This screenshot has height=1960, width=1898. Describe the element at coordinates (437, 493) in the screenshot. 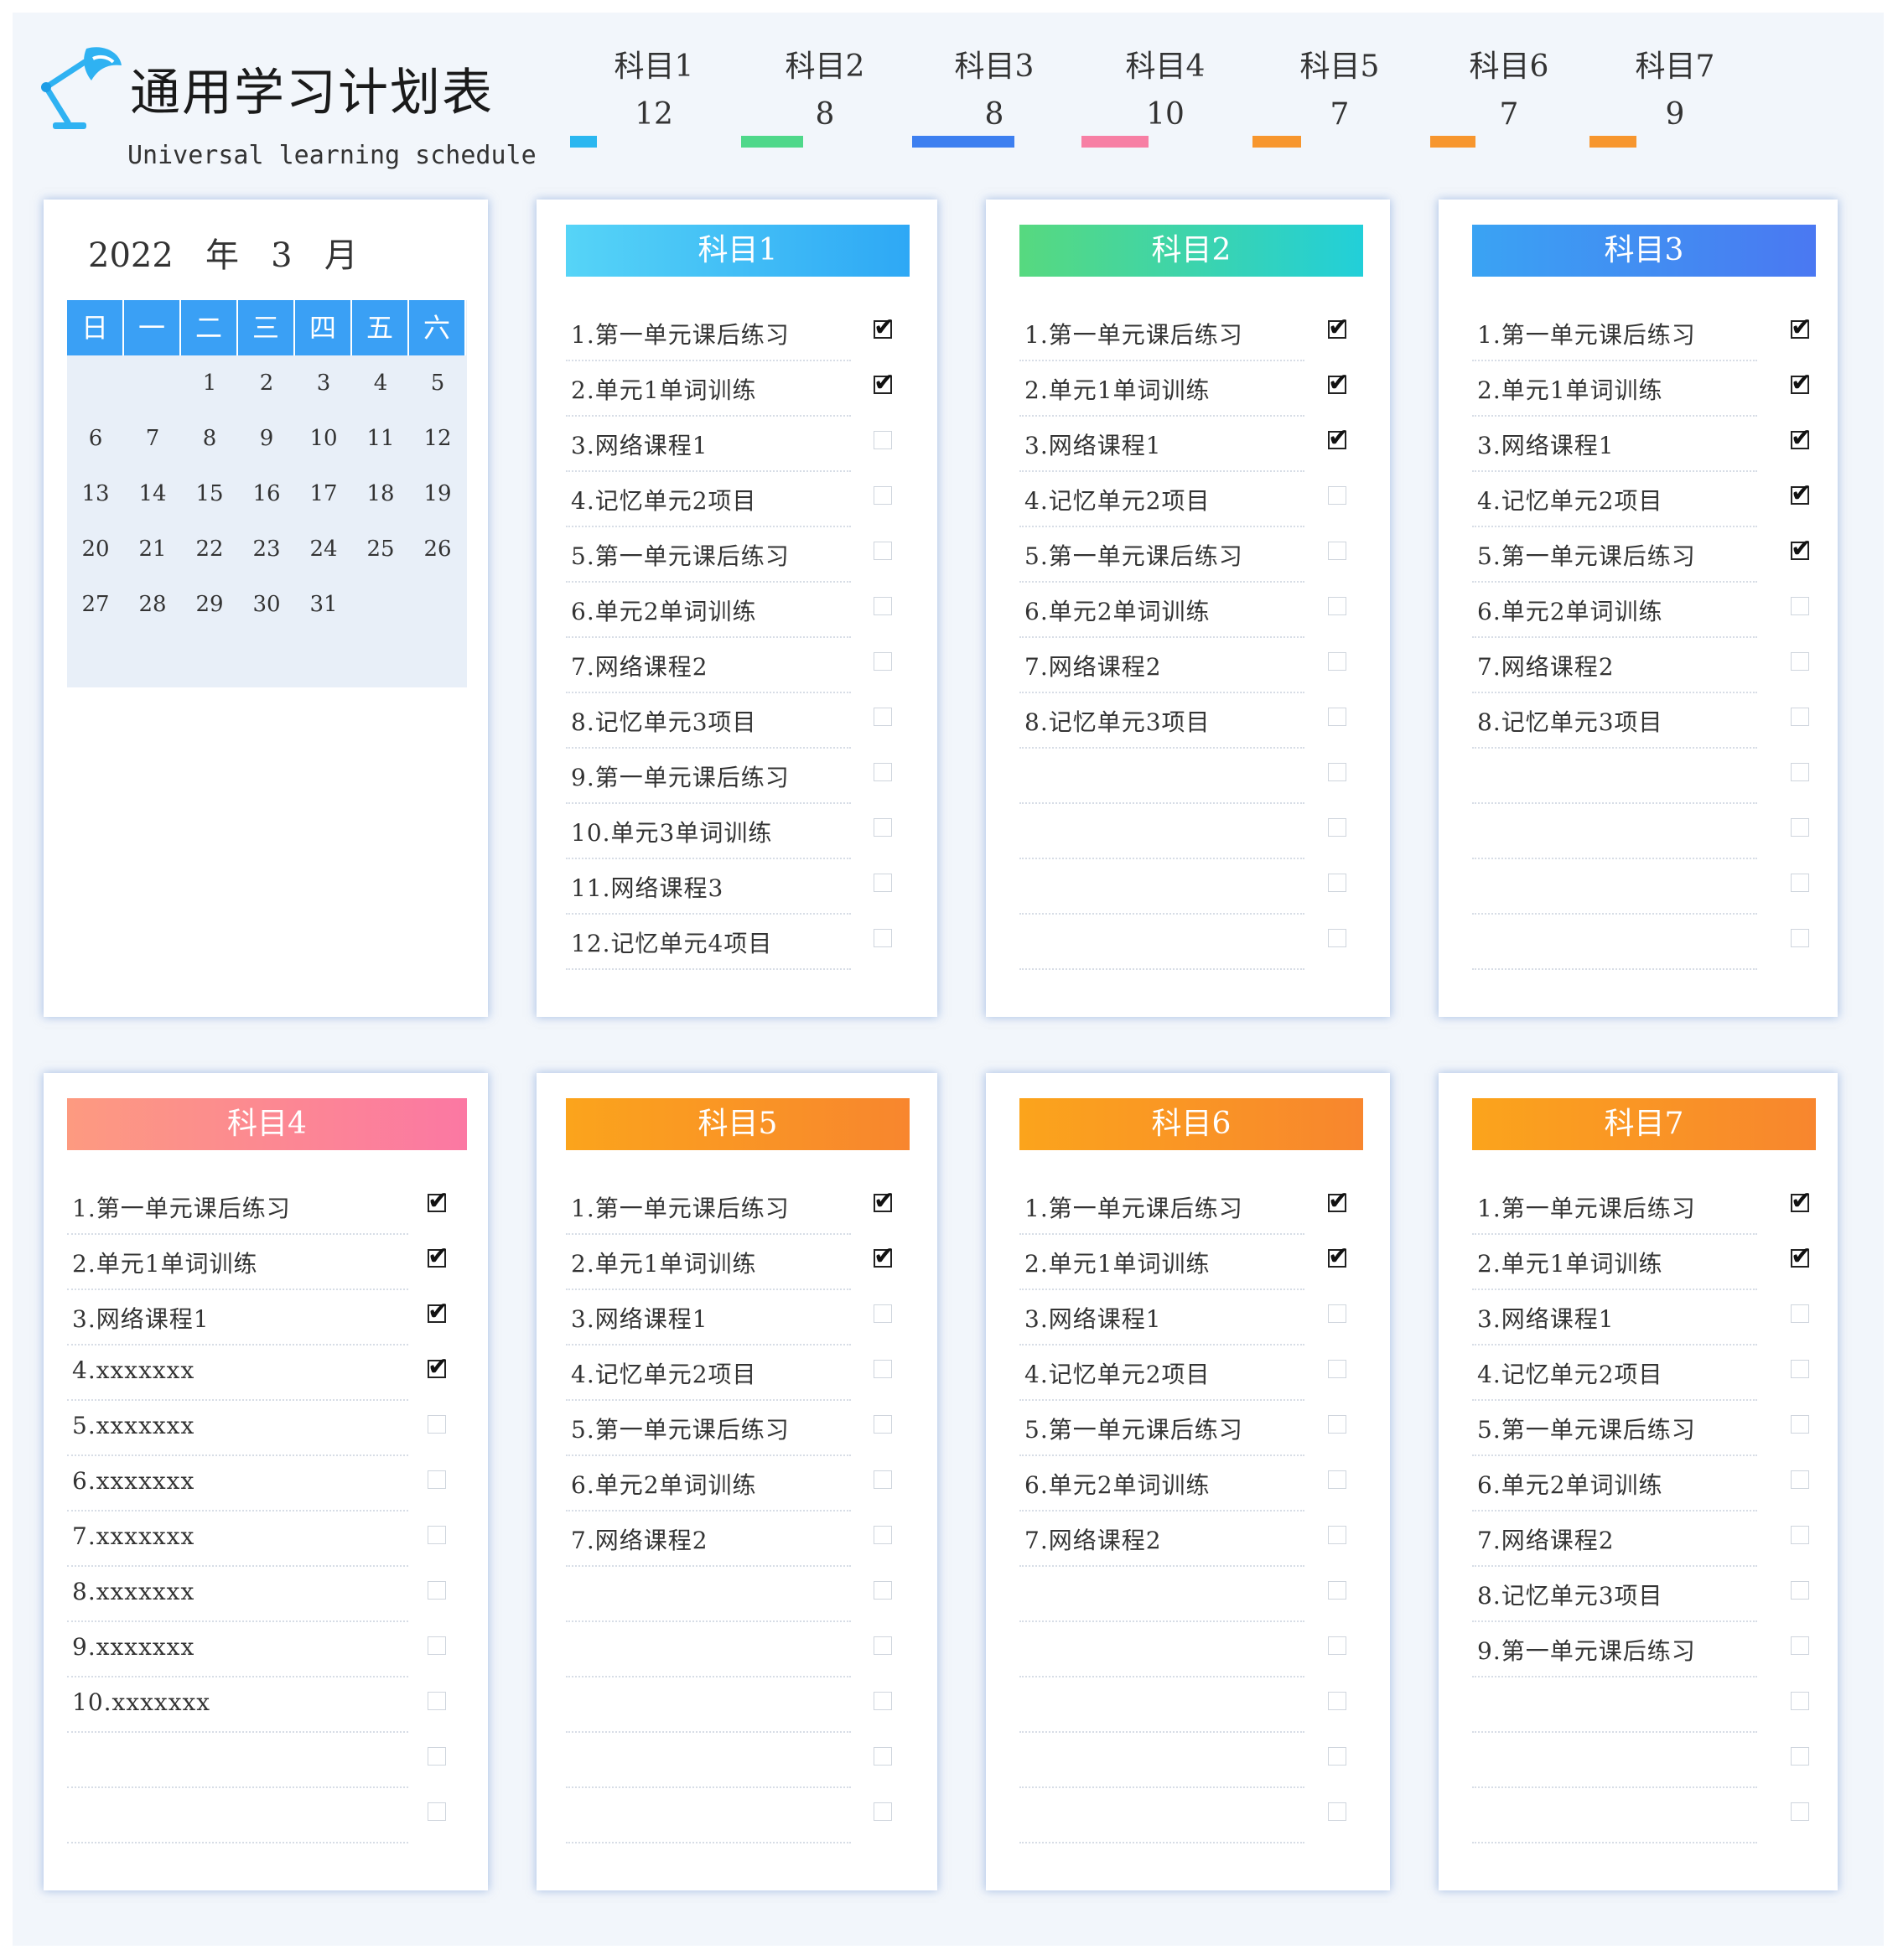

I see `calendar-day: 19` at that location.